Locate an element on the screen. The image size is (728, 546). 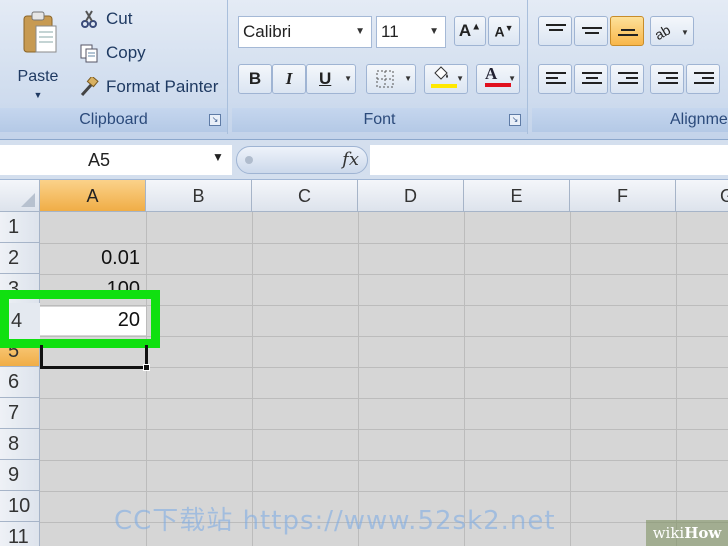
fill-handle is located at coordinates (146, 367).